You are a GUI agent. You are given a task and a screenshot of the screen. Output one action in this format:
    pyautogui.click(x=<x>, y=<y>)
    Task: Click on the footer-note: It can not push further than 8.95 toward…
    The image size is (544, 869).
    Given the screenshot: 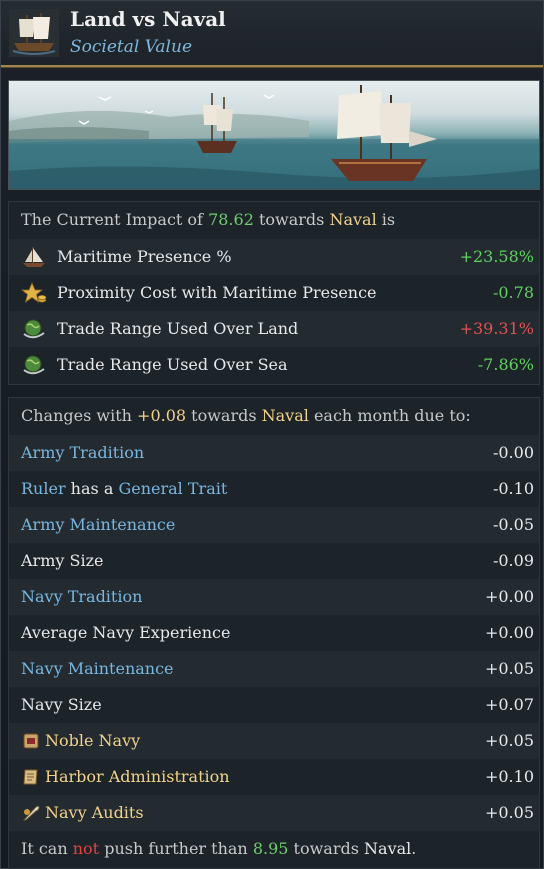 What is the action you would take?
    pyautogui.click(x=274, y=849)
    